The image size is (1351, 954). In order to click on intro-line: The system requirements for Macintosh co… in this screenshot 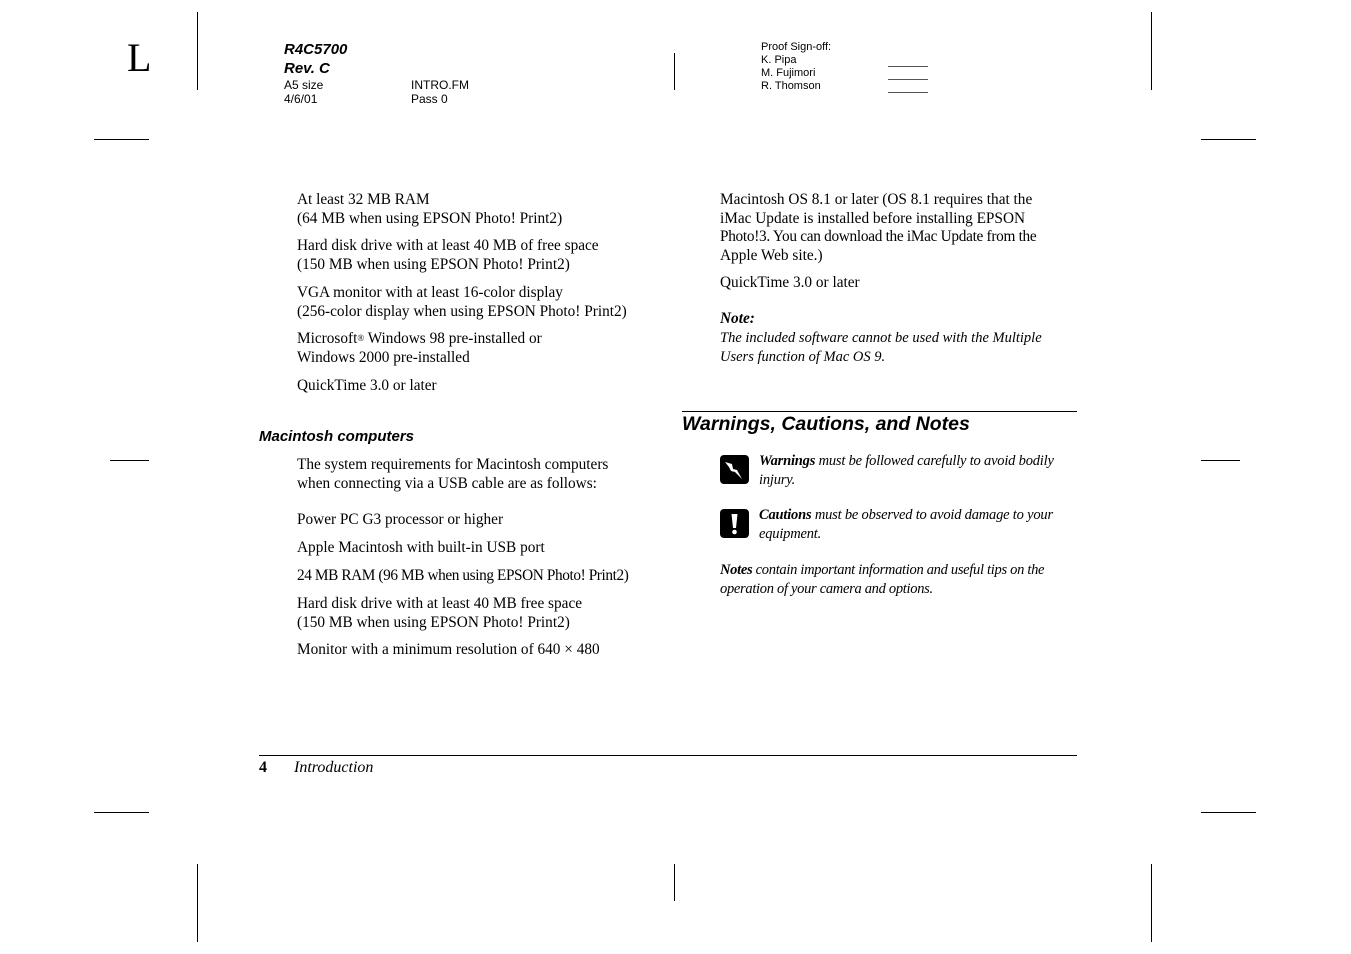, I will do `click(453, 464)`.